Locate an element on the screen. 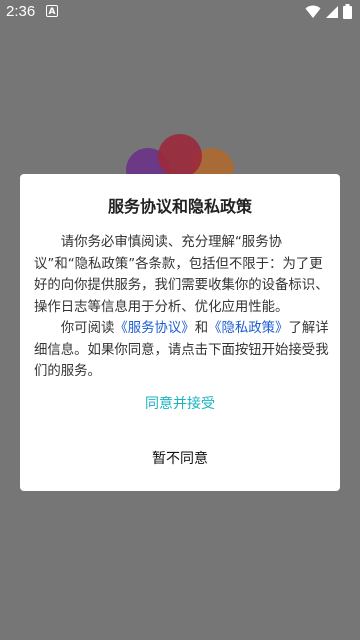  battery-icon is located at coordinates (347, 11).